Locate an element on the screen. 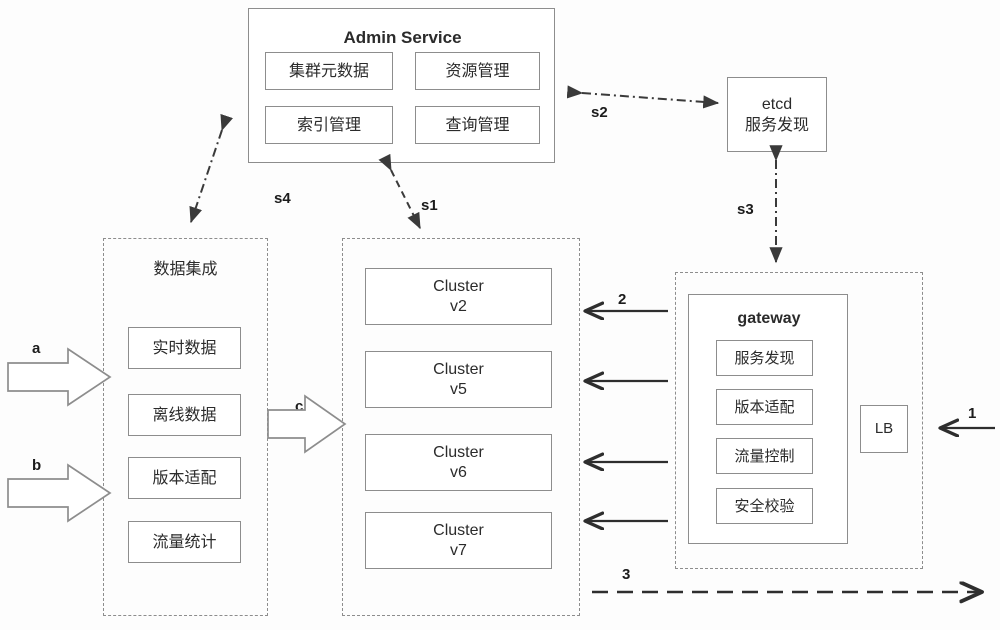 The width and height of the screenshot is (1000, 630). flow-label-s2: s2 is located at coordinates (599, 112).